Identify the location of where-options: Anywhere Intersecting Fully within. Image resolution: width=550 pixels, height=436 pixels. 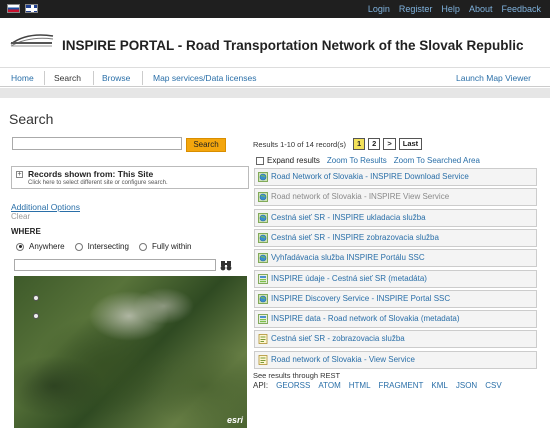
(104, 246).